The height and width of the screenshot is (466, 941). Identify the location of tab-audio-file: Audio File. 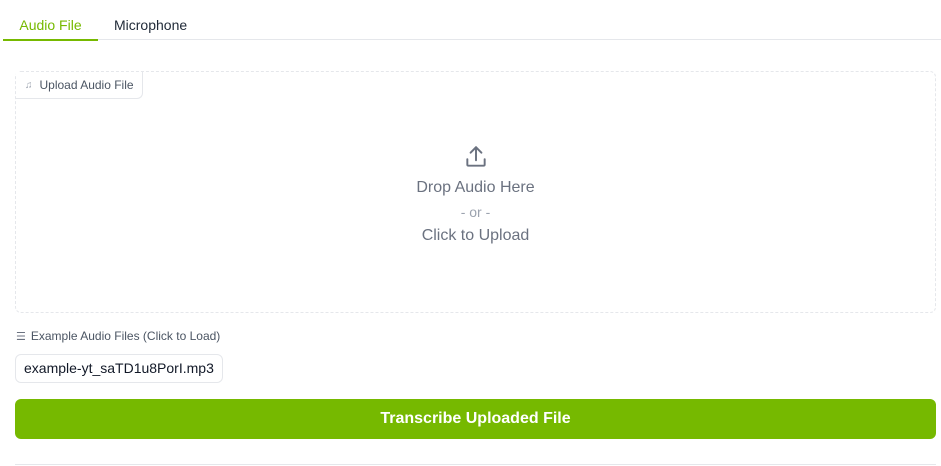
(50, 20).